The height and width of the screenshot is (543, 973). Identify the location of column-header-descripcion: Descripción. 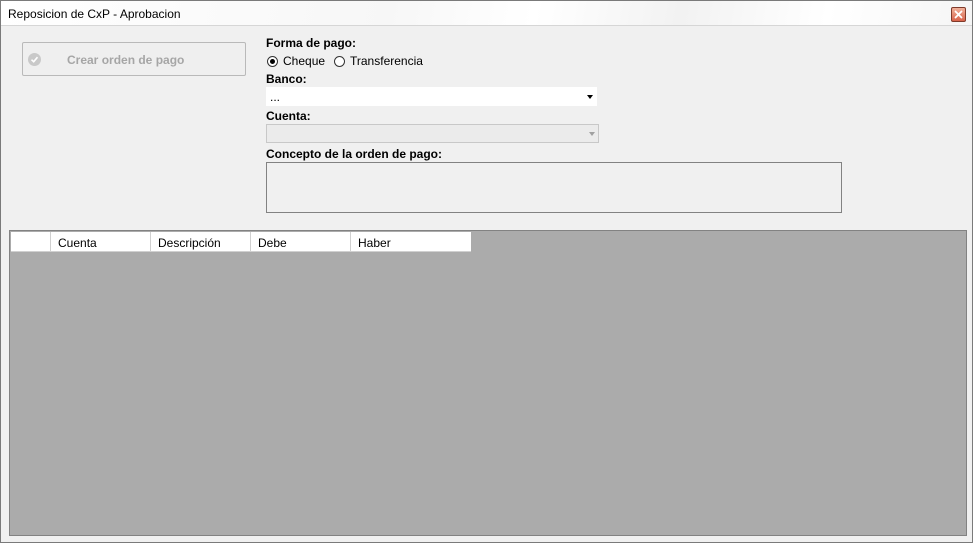
(201, 241).